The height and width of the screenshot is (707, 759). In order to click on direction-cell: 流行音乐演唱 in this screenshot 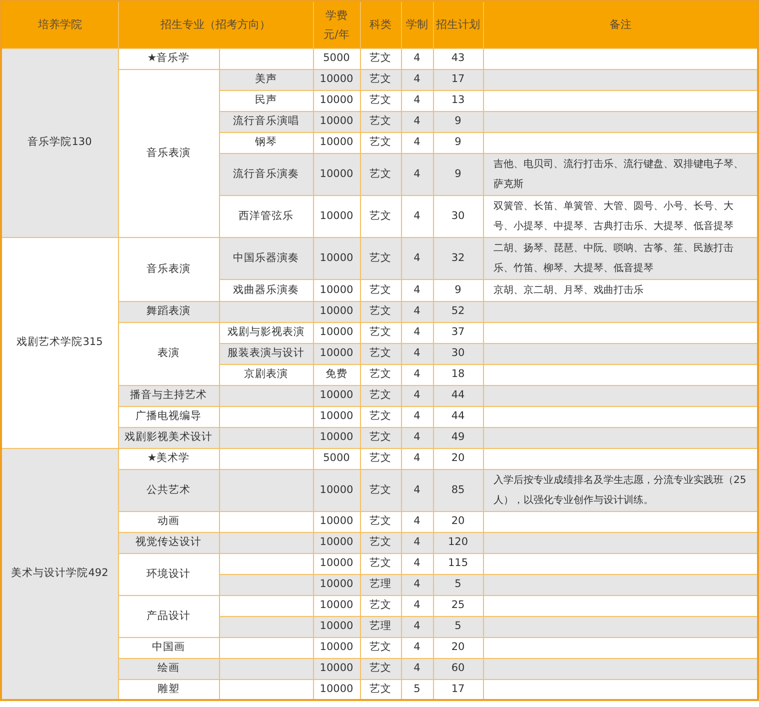, I will do `click(266, 121)`.